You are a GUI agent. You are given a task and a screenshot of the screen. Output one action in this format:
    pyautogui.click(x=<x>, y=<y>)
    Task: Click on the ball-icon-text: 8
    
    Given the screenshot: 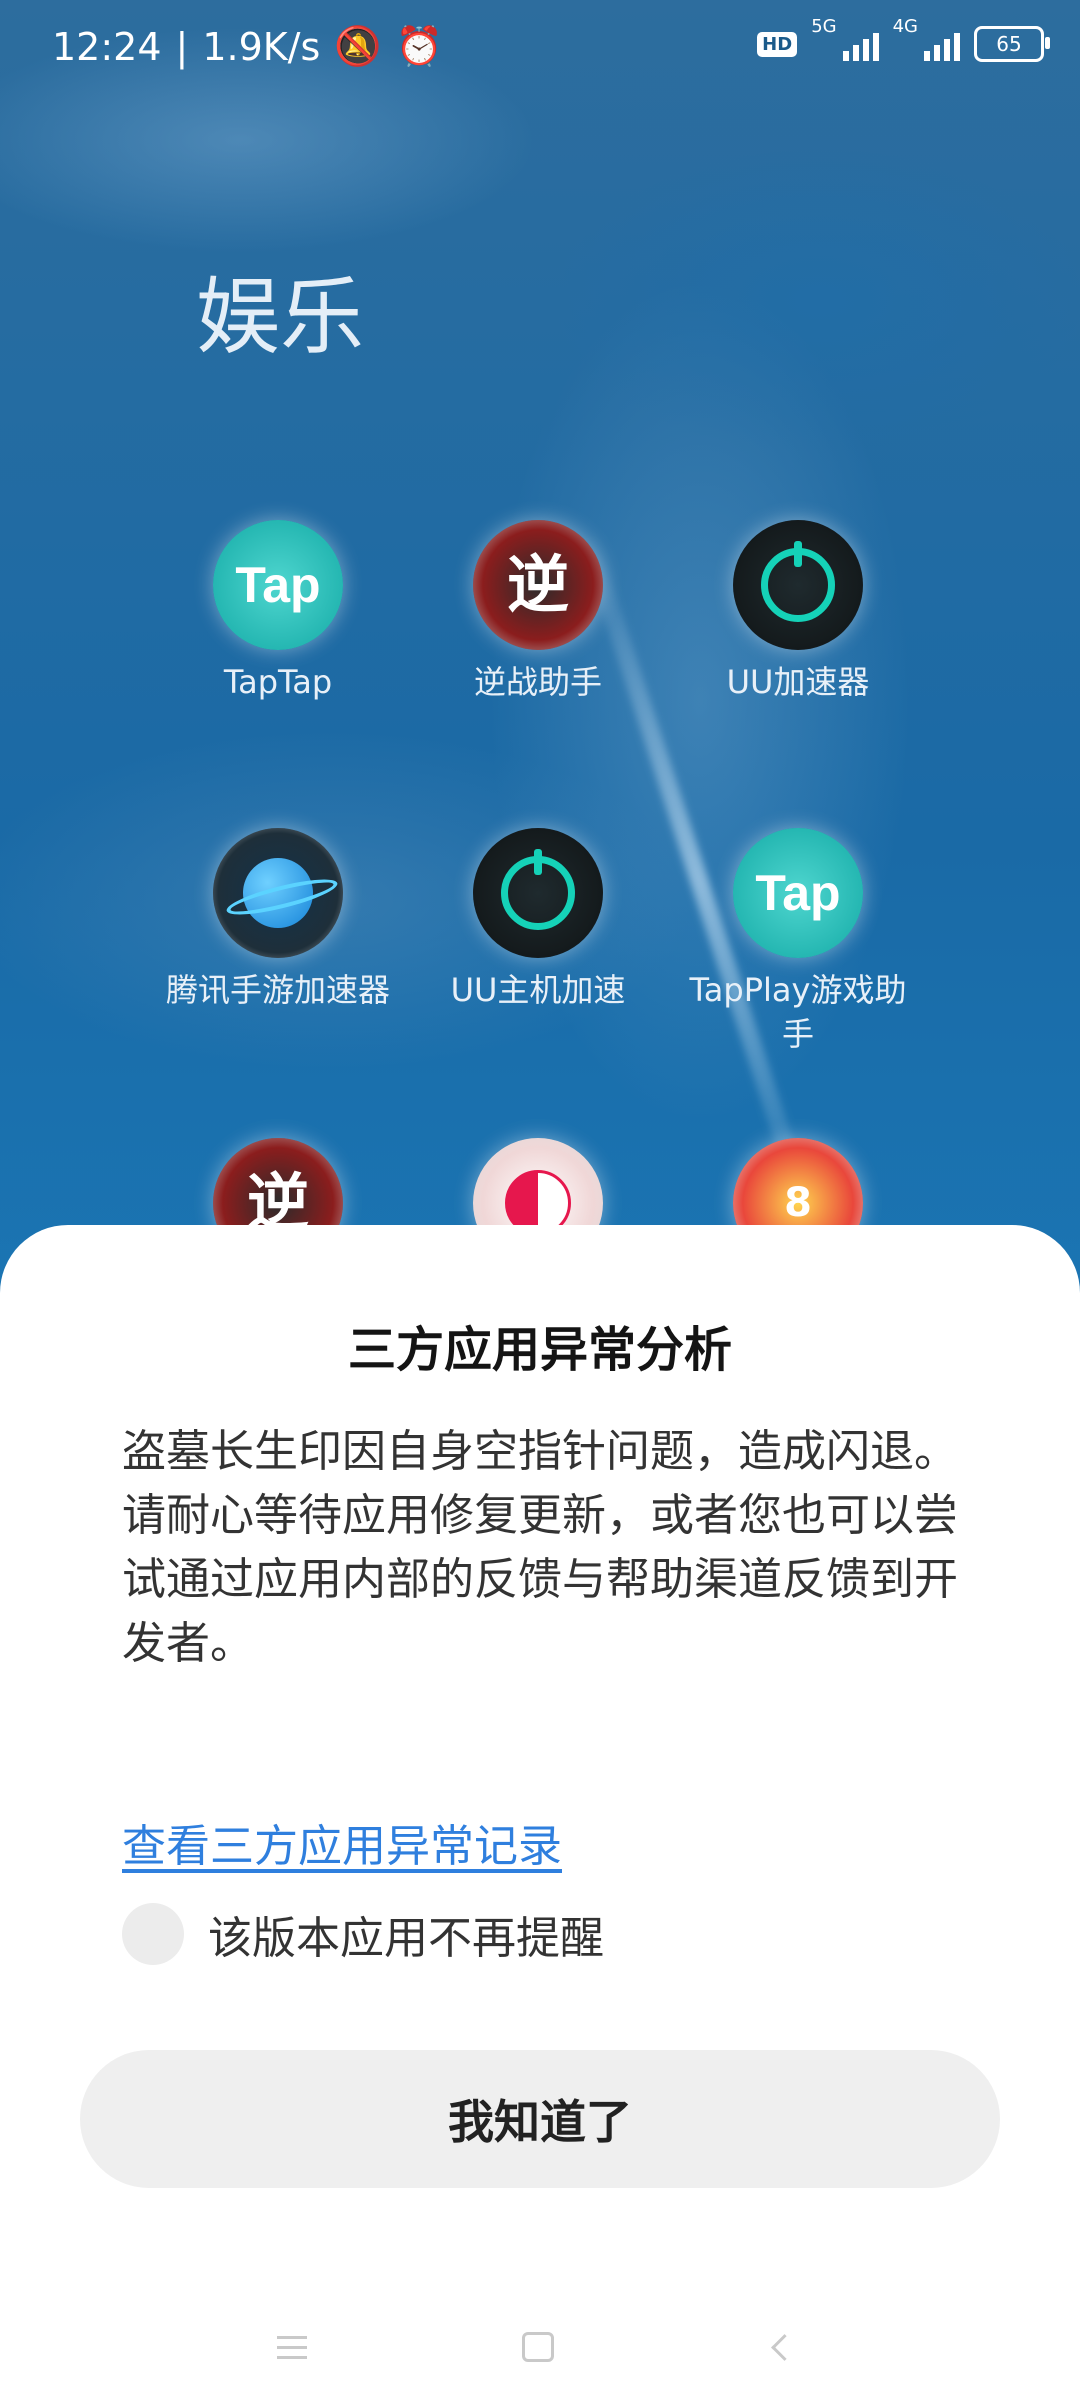 What is the action you would take?
    pyautogui.click(x=798, y=1203)
    